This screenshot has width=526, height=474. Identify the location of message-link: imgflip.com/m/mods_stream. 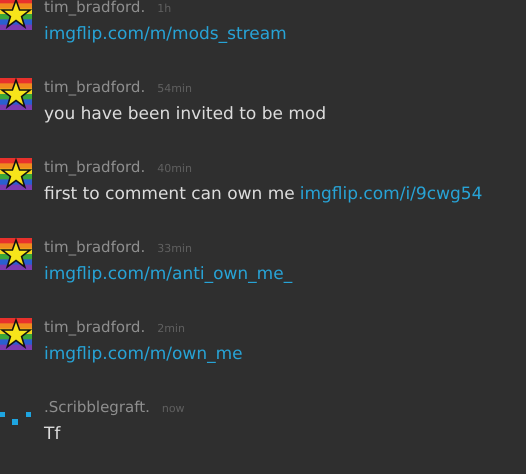
(165, 34).